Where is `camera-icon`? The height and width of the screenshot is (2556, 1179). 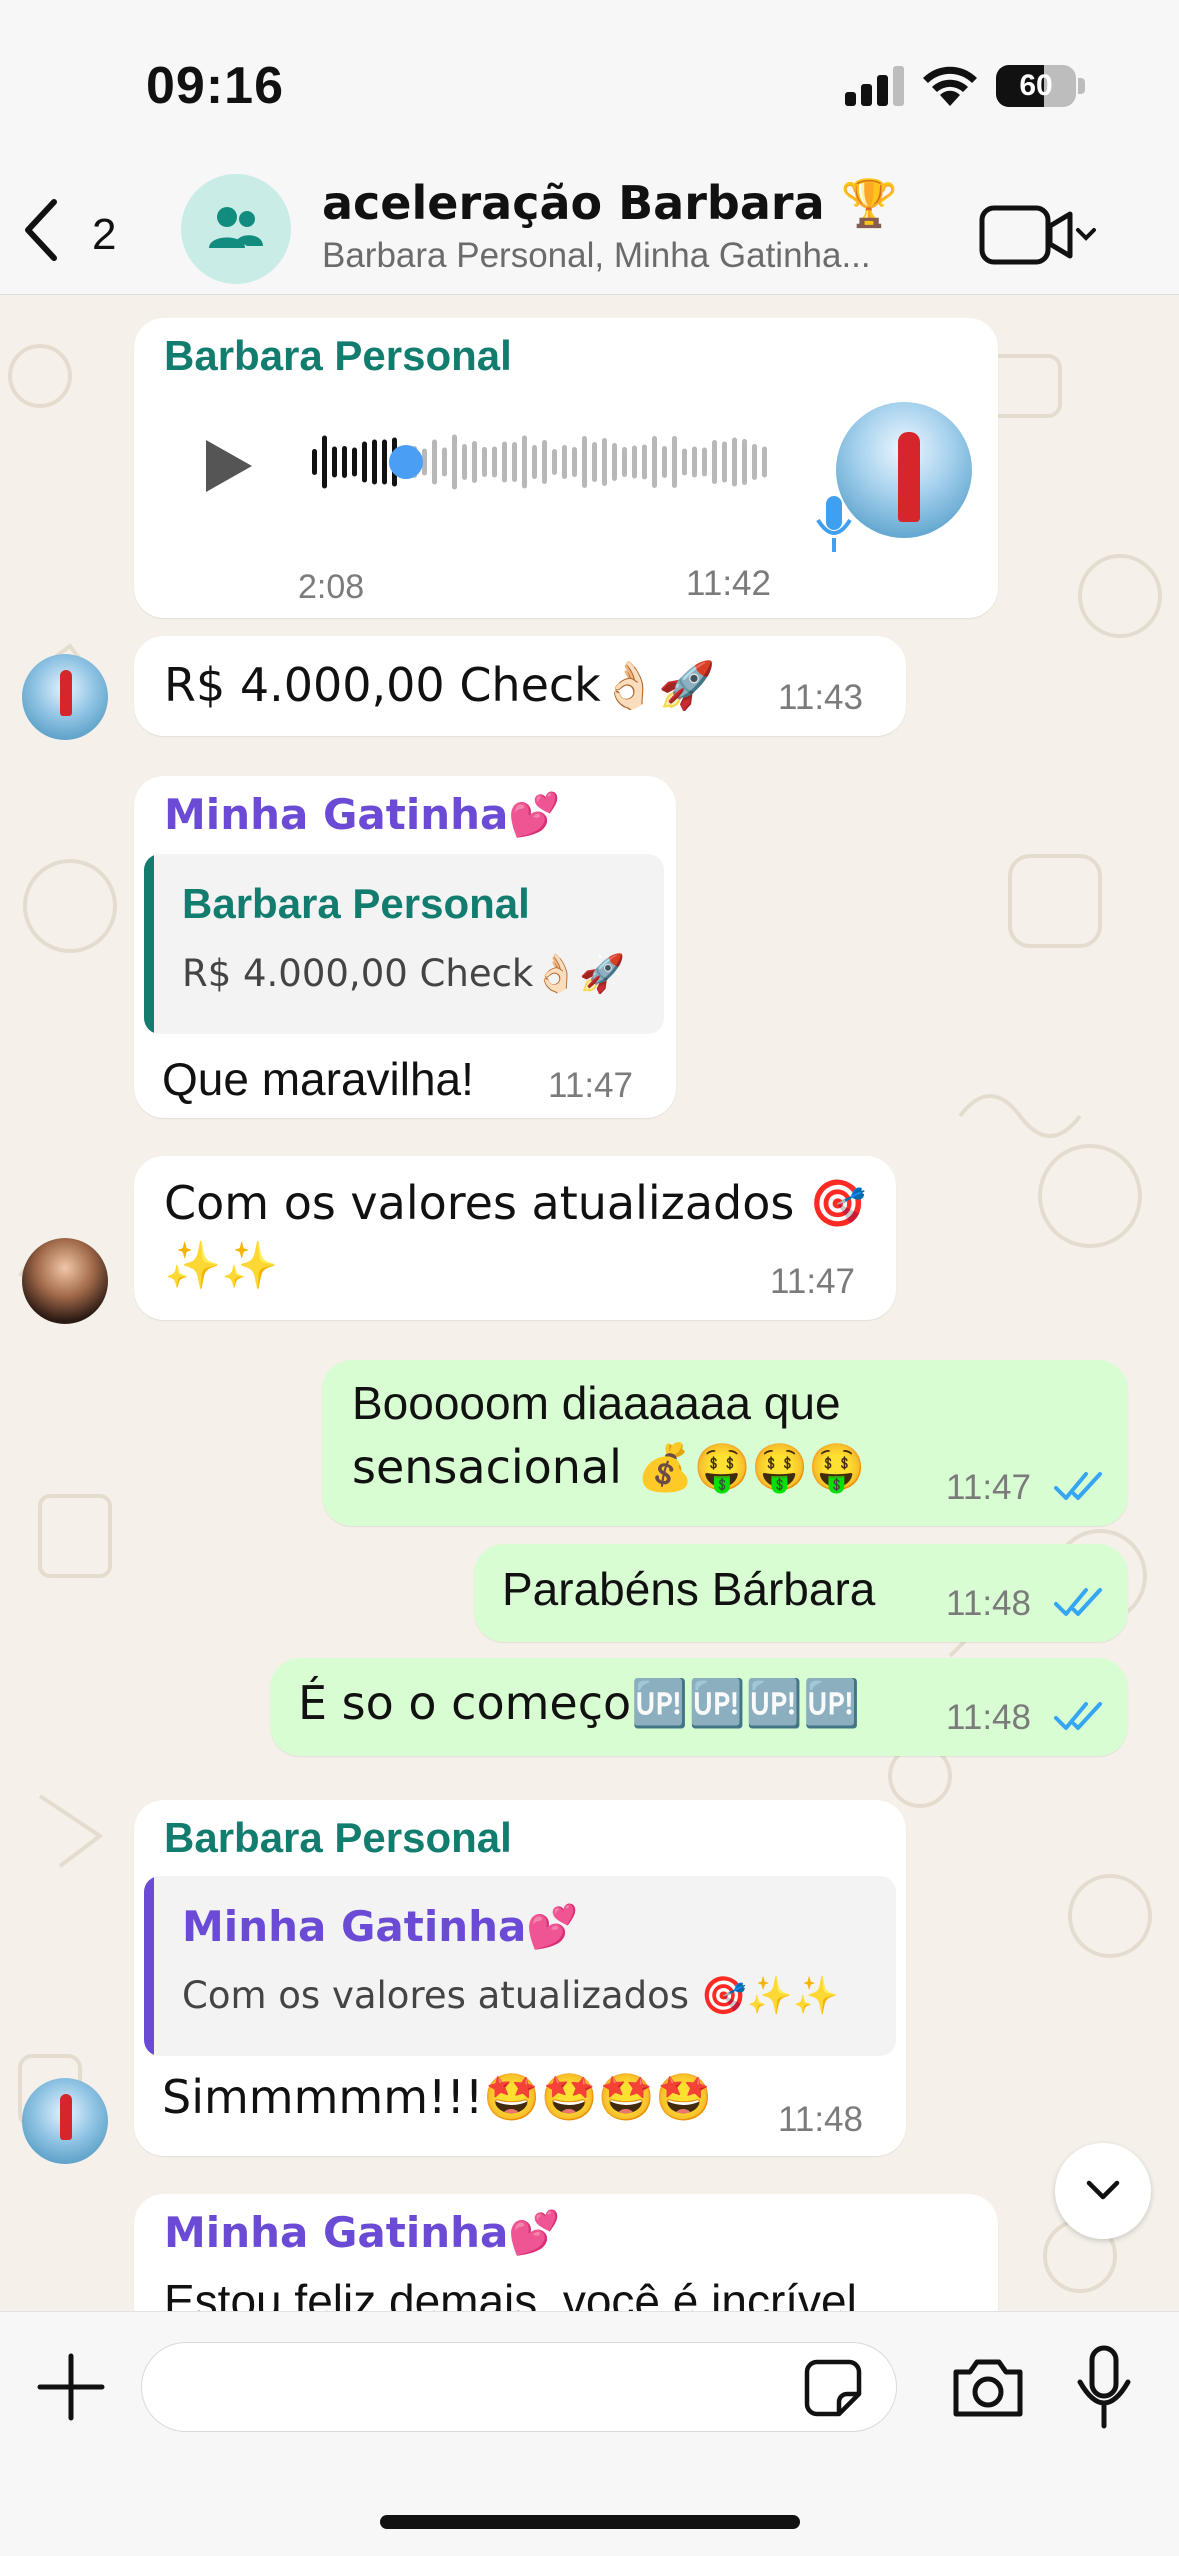 camera-icon is located at coordinates (988, 2387).